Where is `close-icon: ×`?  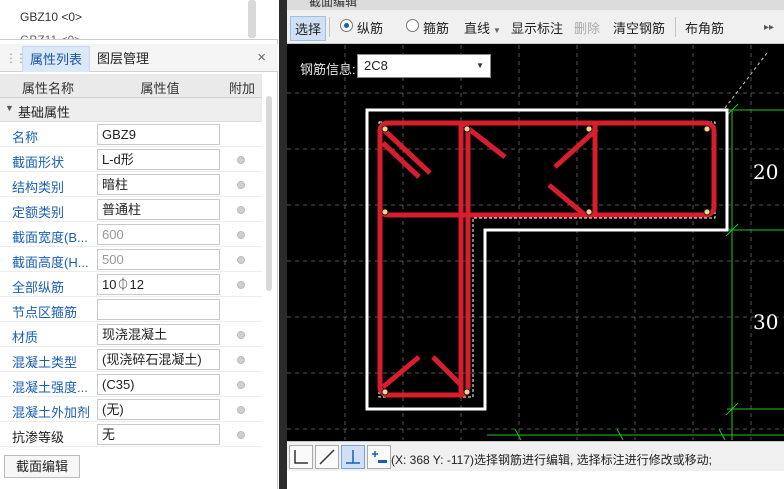 close-icon: × is located at coordinates (261, 57).